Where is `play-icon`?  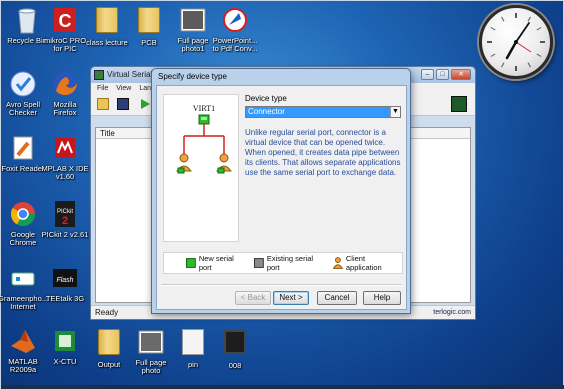
play-icon is located at coordinates (145, 104).